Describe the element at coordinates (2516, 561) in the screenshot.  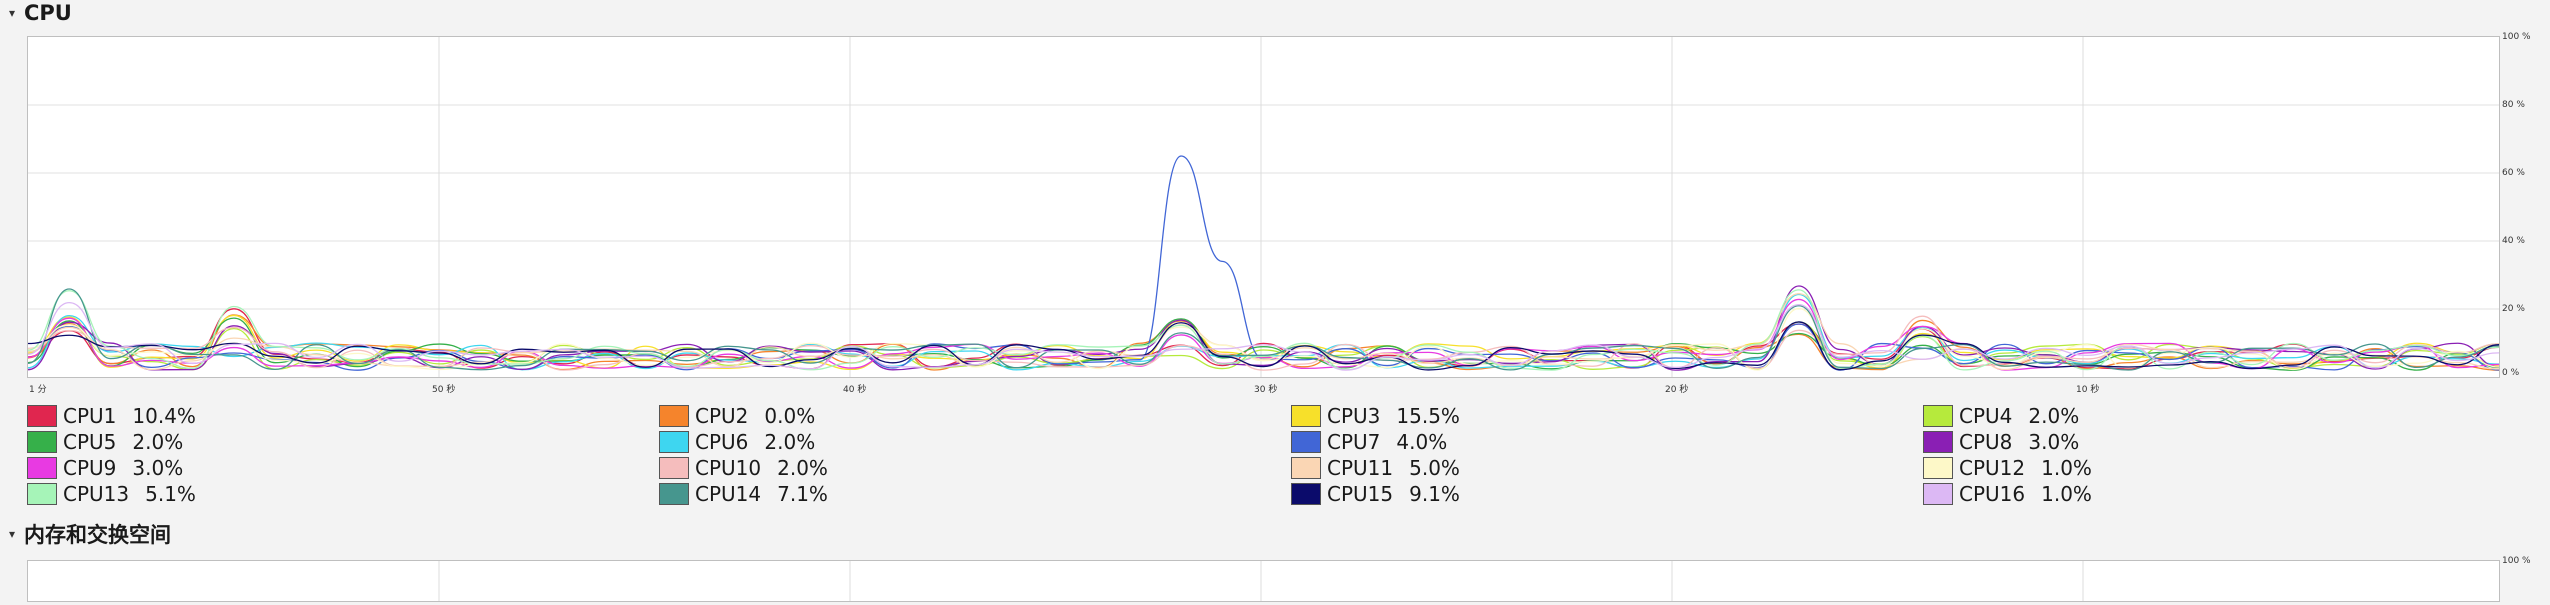
I see `memory-y-tick-label: 100 %` at that location.